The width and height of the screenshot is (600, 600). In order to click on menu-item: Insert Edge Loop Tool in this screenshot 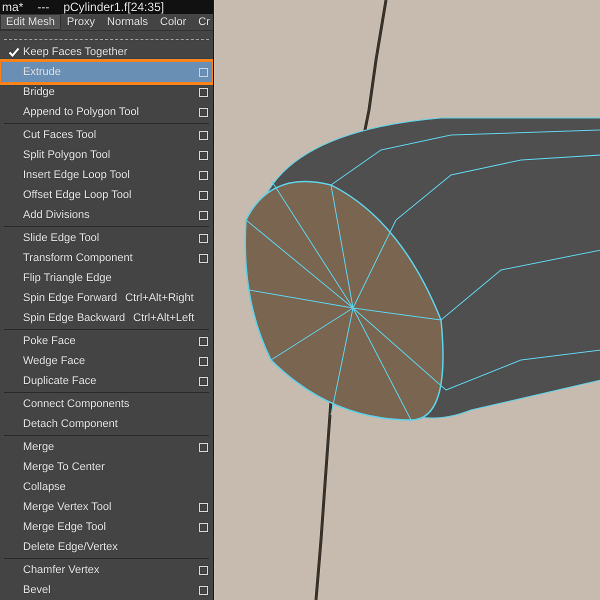, I will do `click(106, 175)`.